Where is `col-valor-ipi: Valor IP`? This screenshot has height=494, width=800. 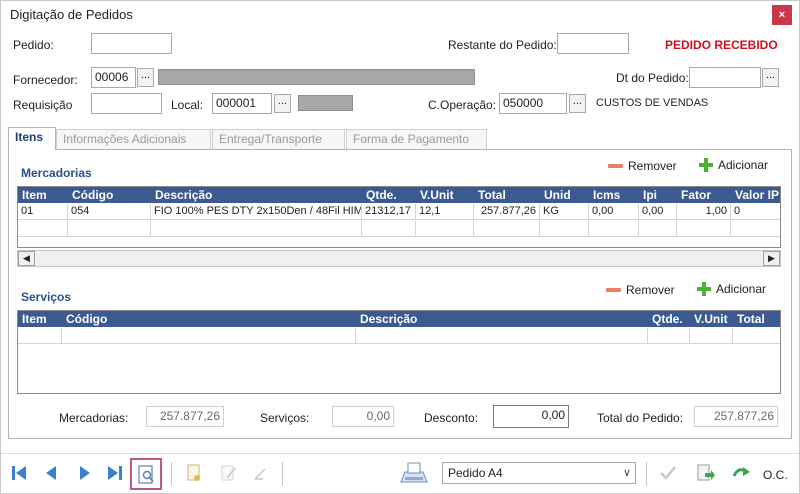
col-valor-ipi: Valor IP is located at coordinates (757, 195).